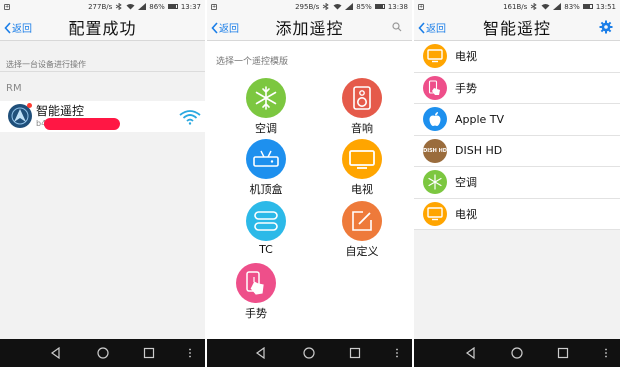 The image size is (620, 367). What do you see at coordinates (82, 124) in the screenshot?
I see `redaction-mark` at bounding box center [82, 124].